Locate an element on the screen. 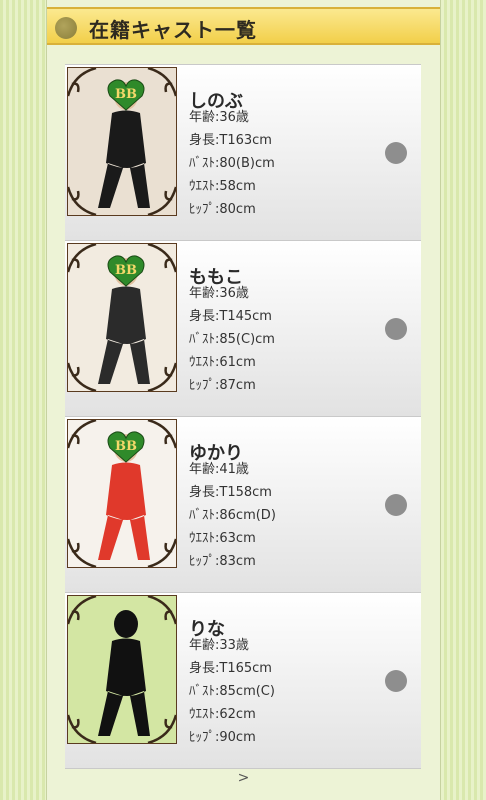 Image resolution: width=486 pixels, height=800 pixels. cast-waist: ｳｴｽﾄ:58cm is located at coordinates (222, 186).